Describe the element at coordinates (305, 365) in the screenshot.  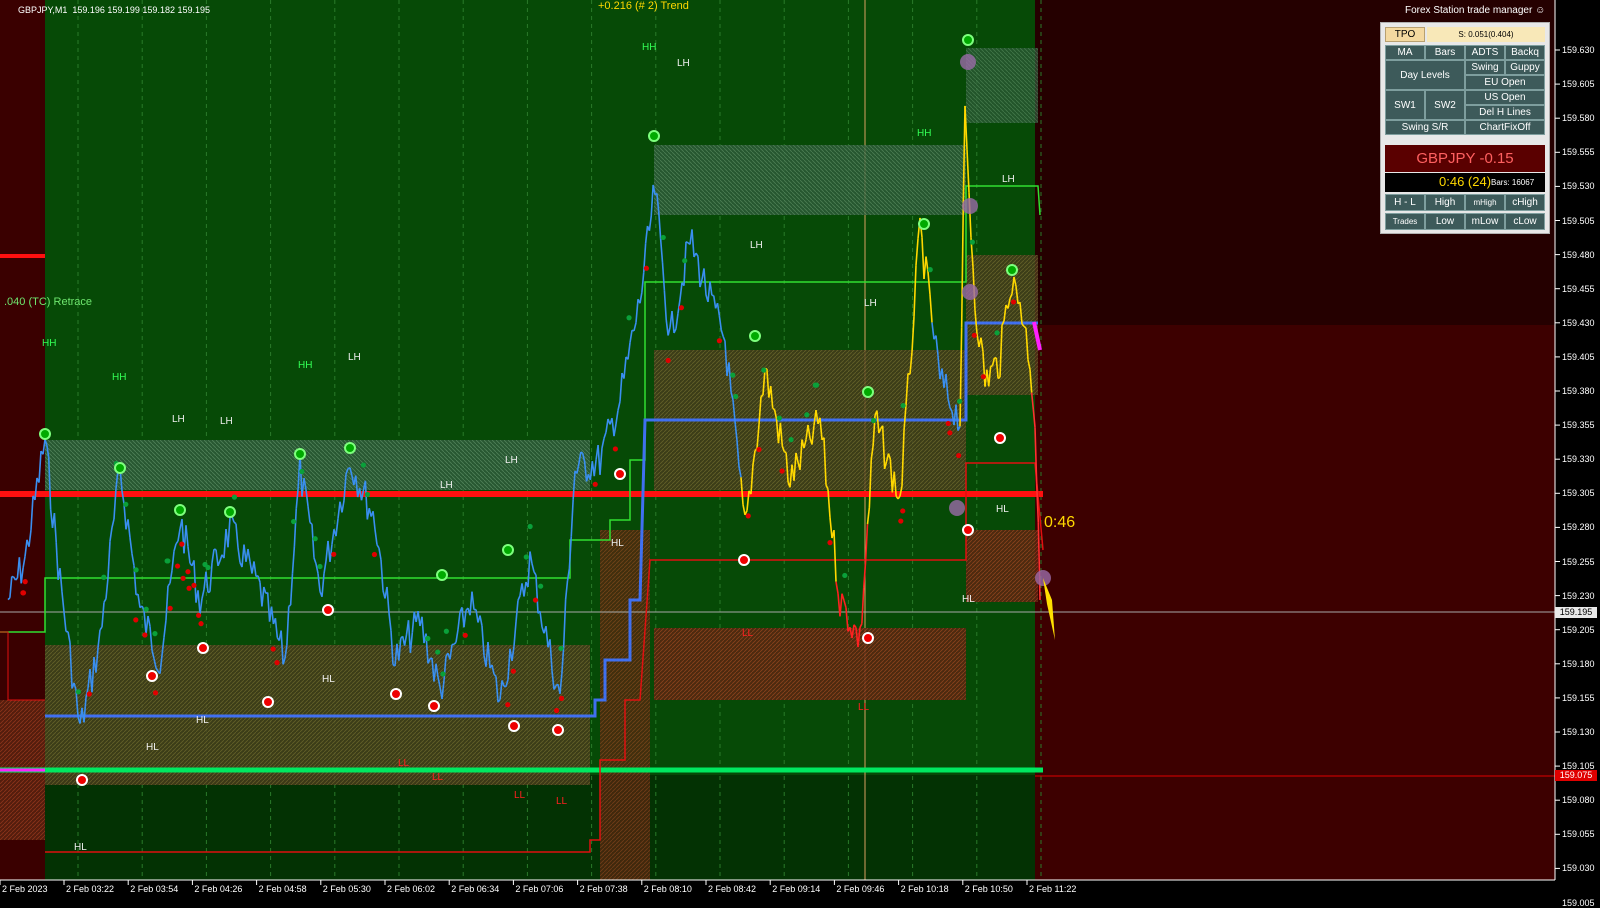
I see `swing-label: HH` at that location.